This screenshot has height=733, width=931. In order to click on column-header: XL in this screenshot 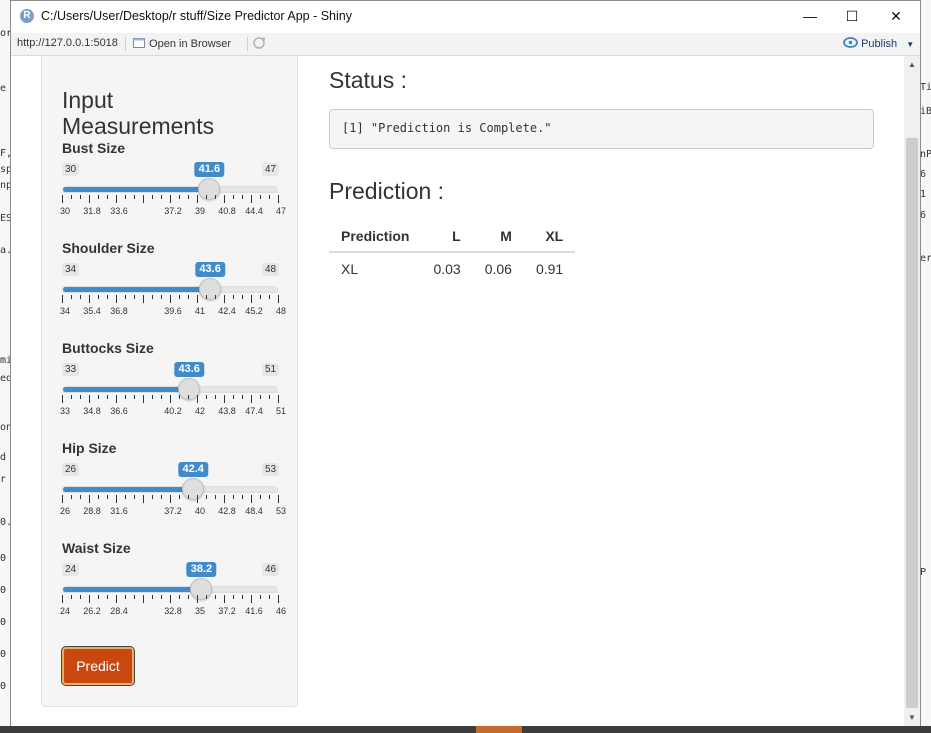, I will do `click(549, 238)`.